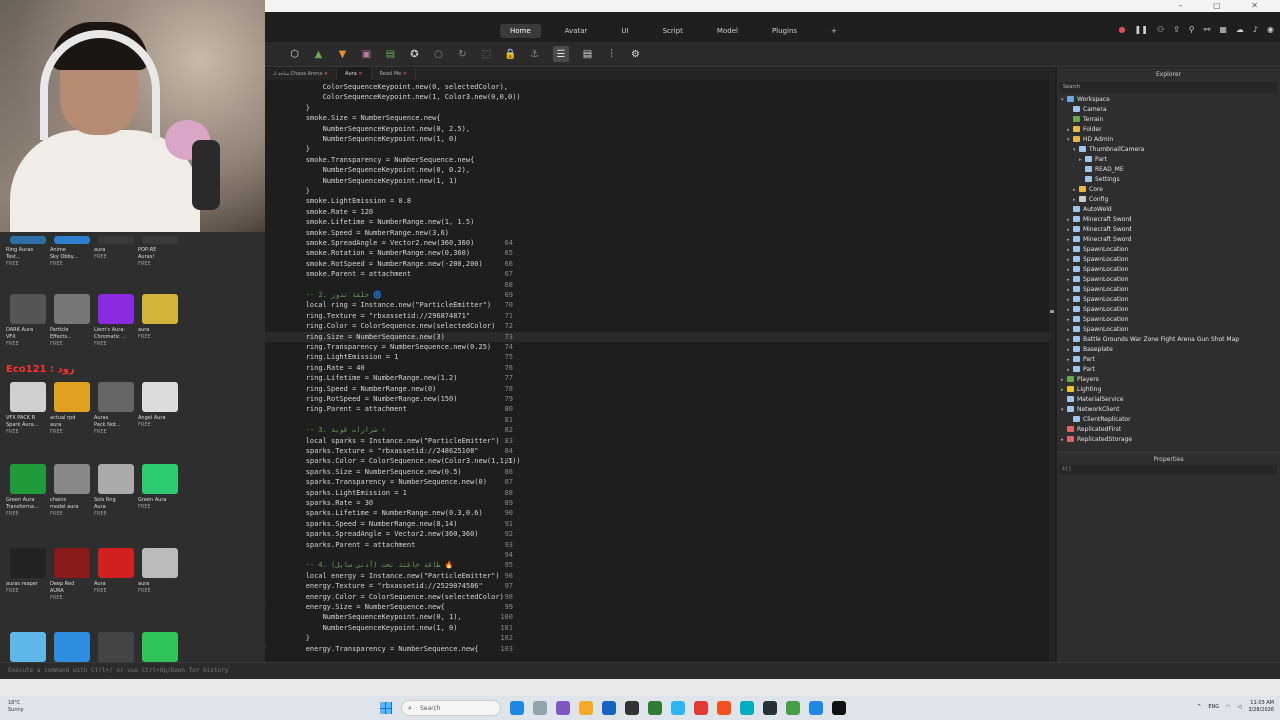 This screenshot has width=1280, height=720. What do you see at coordinates (1081, 370) in the screenshot?
I see `explorer-item: ▸ Part` at bounding box center [1081, 370].